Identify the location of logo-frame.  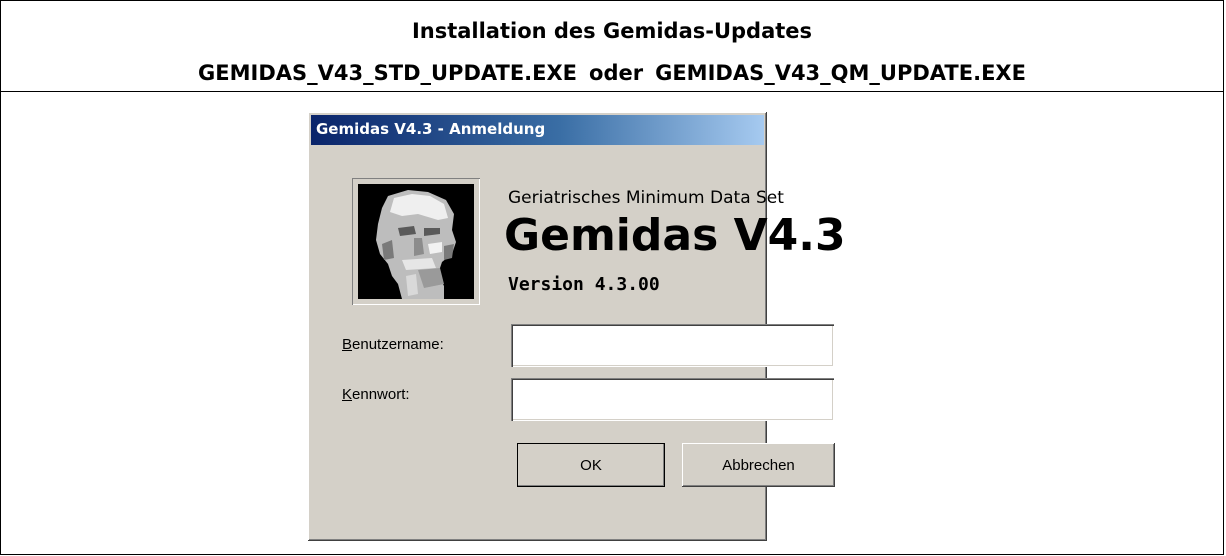
(416, 241).